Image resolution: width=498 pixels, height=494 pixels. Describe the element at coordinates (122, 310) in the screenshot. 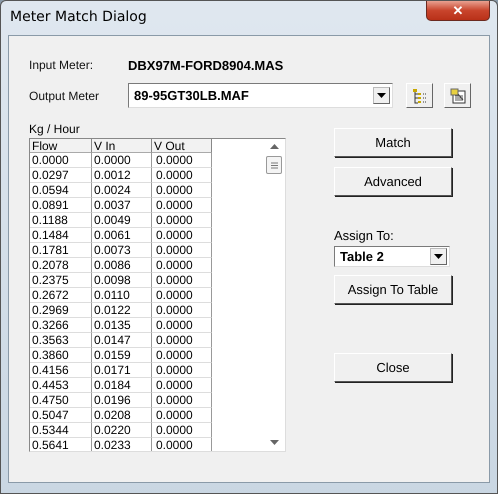

I see `table-cell: 0.0122` at that location.